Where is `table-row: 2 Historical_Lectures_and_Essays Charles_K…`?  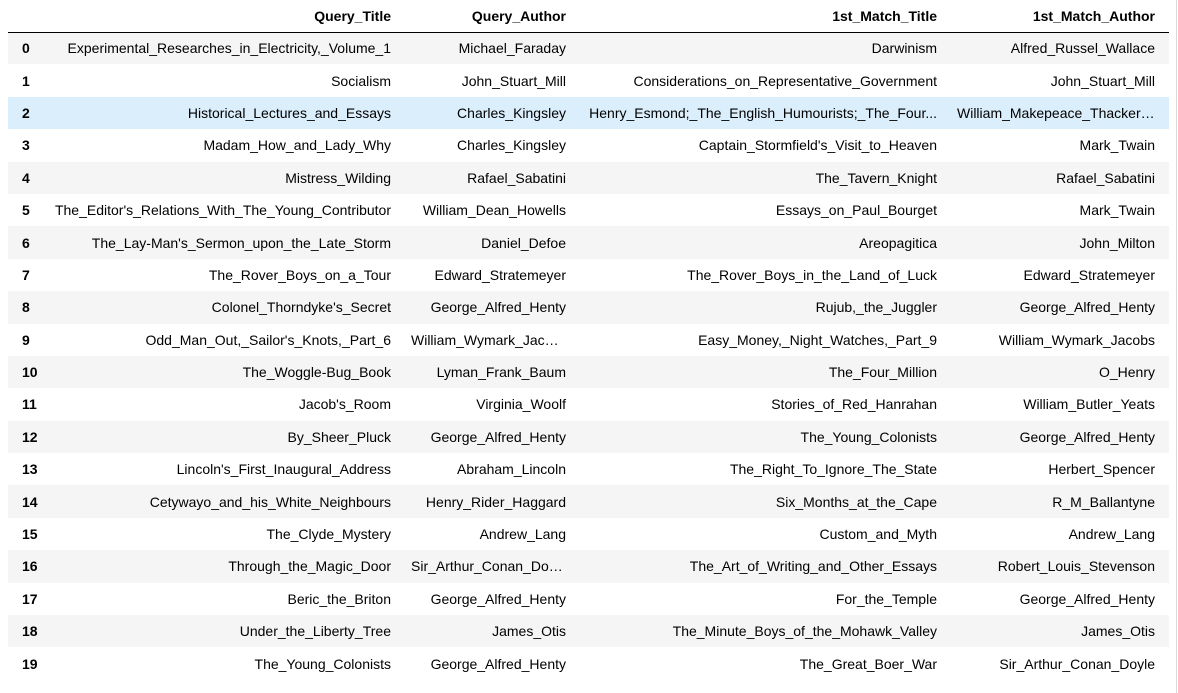
table-row: 2 Historical_Lectures_and_Essays Charles_K… is located at coordinates (588, 113).